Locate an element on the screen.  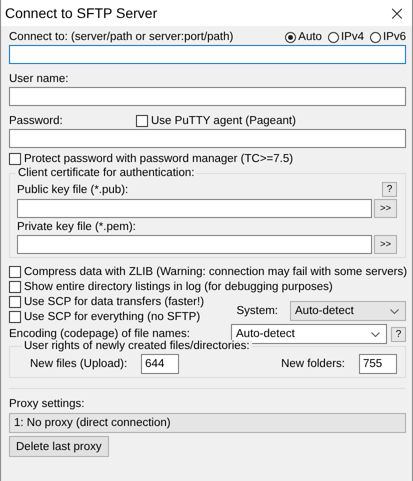
group-title: User rights of newly created files/directories: is located at coordinates (137, 346).